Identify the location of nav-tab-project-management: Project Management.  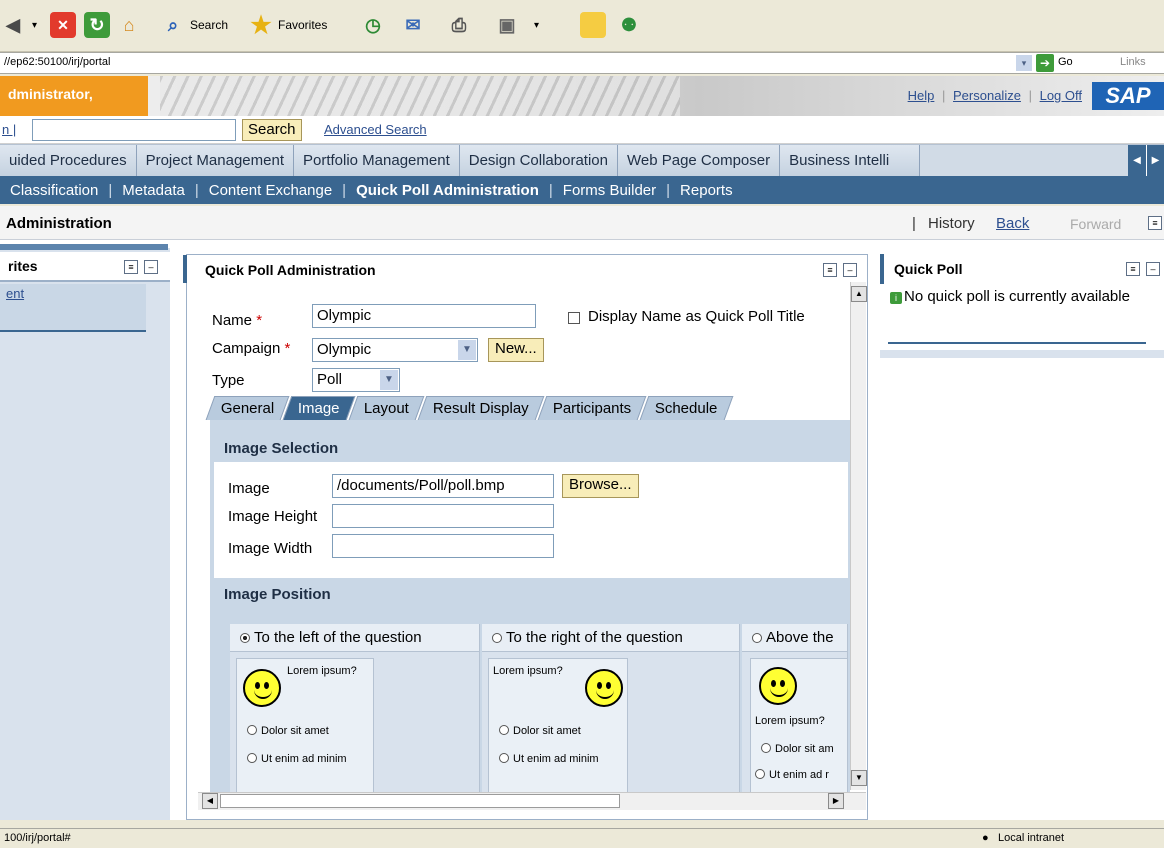
(215, 160).